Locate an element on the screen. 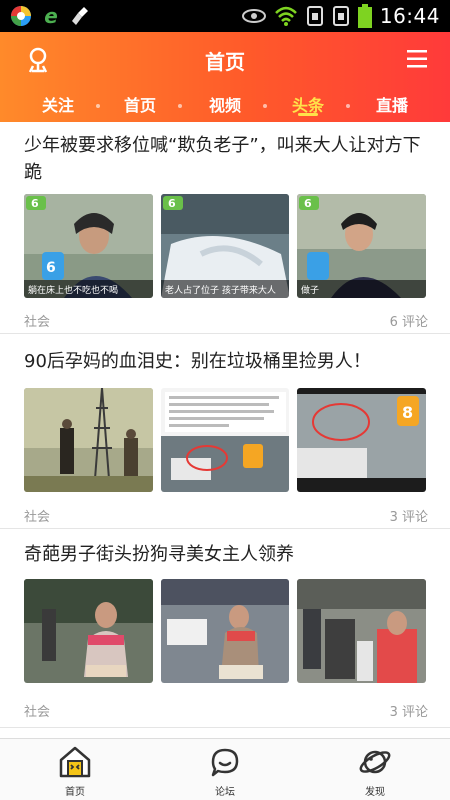  bottom-nav: 首页 论坛 发现 is located at coordinates (225, 769).